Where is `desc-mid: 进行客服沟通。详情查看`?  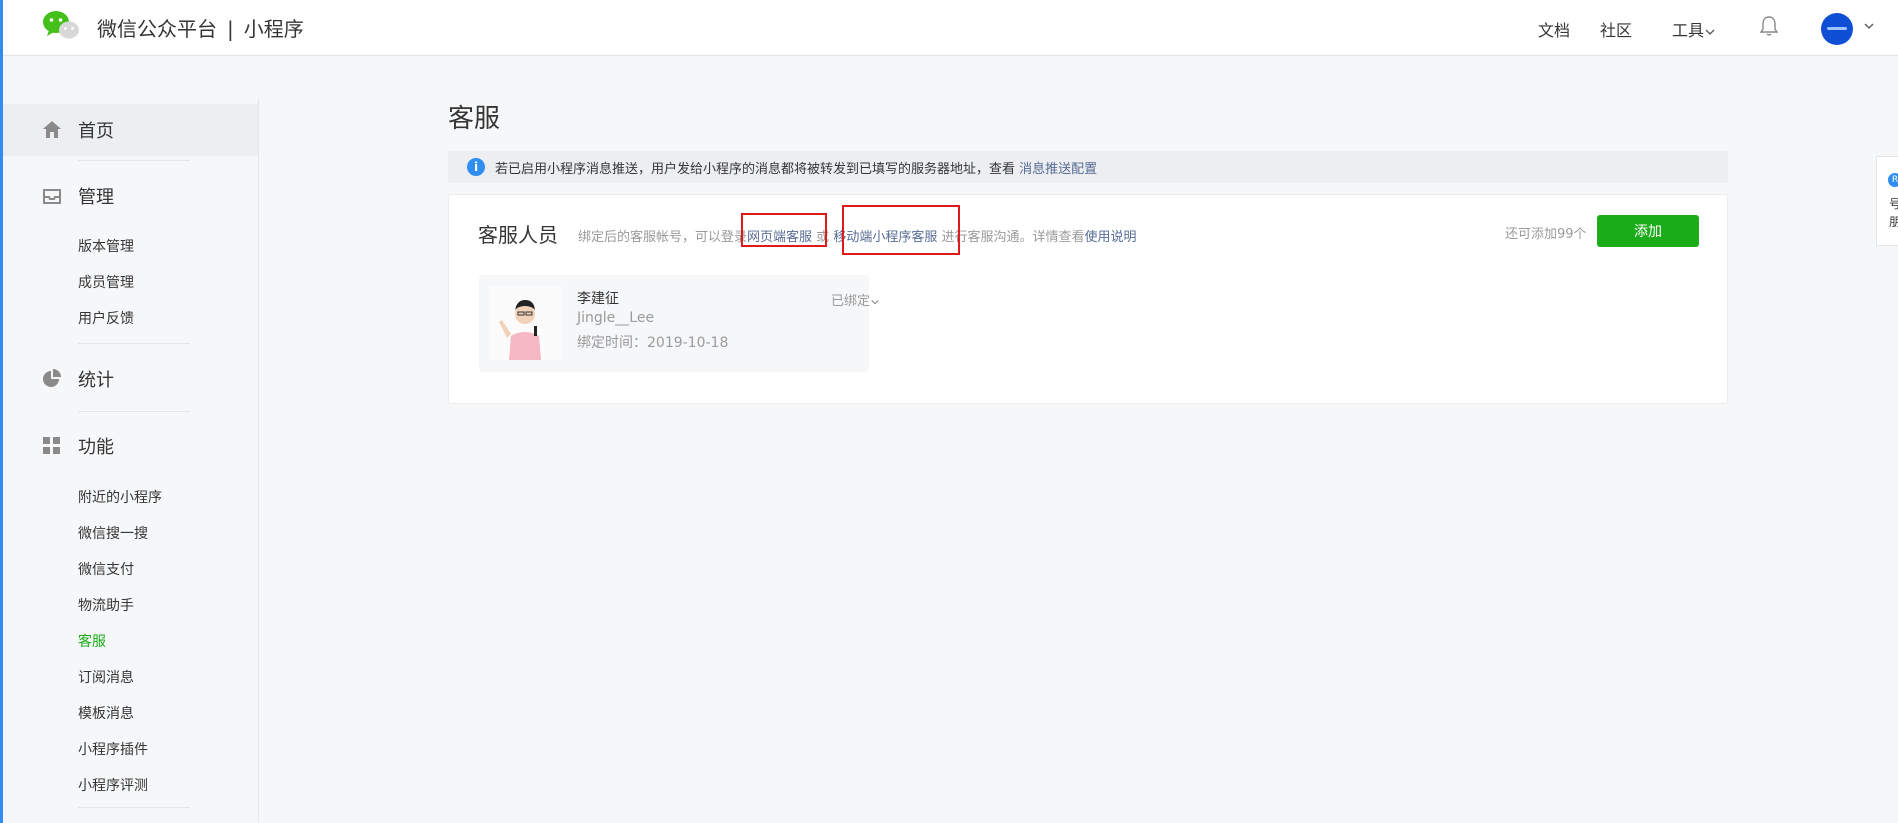
desc-mid: 进行客服沟通。详情查看 is located at coordinates (1013, 237).